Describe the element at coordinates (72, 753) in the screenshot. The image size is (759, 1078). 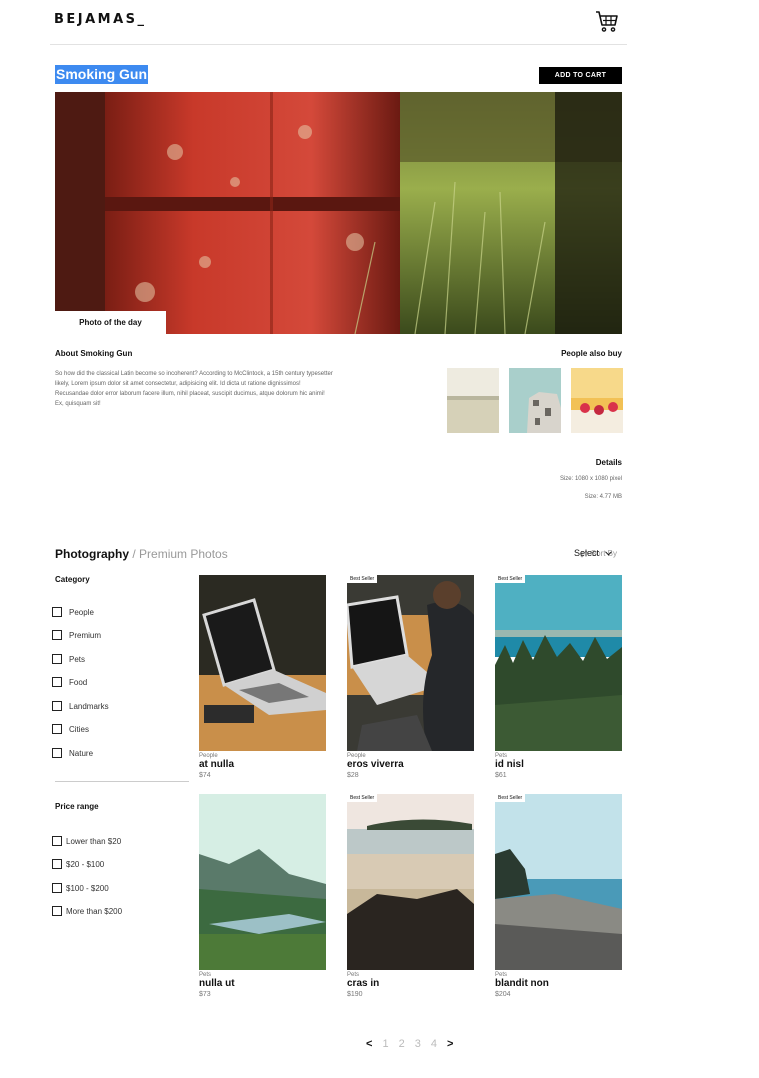
I see `filter-category-nature: Nature` at that location.